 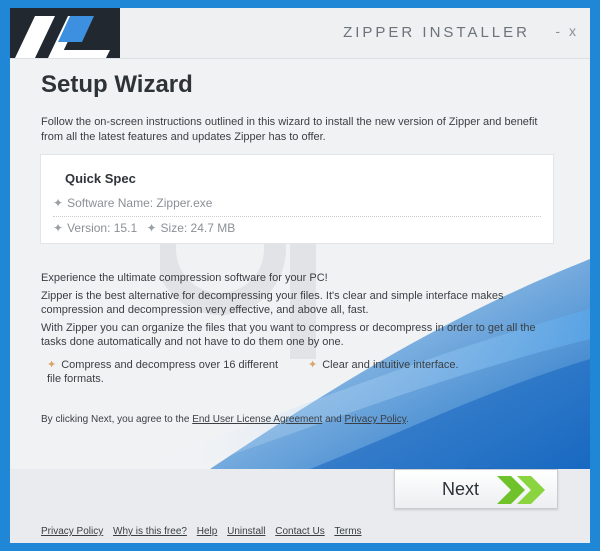 What do you see at coordinates (117, 84) in the screenshot?
I see `page-title: Setup Wizard` at bounding box center [117, 84].